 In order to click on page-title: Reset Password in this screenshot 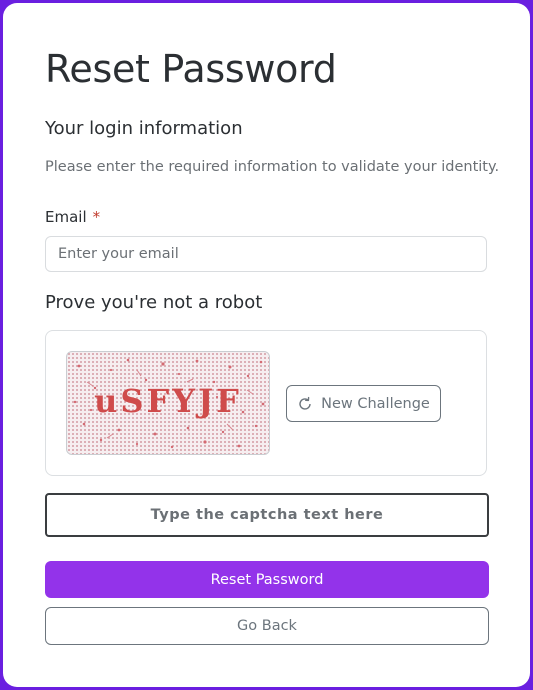, I will do `click(191, 69)`.